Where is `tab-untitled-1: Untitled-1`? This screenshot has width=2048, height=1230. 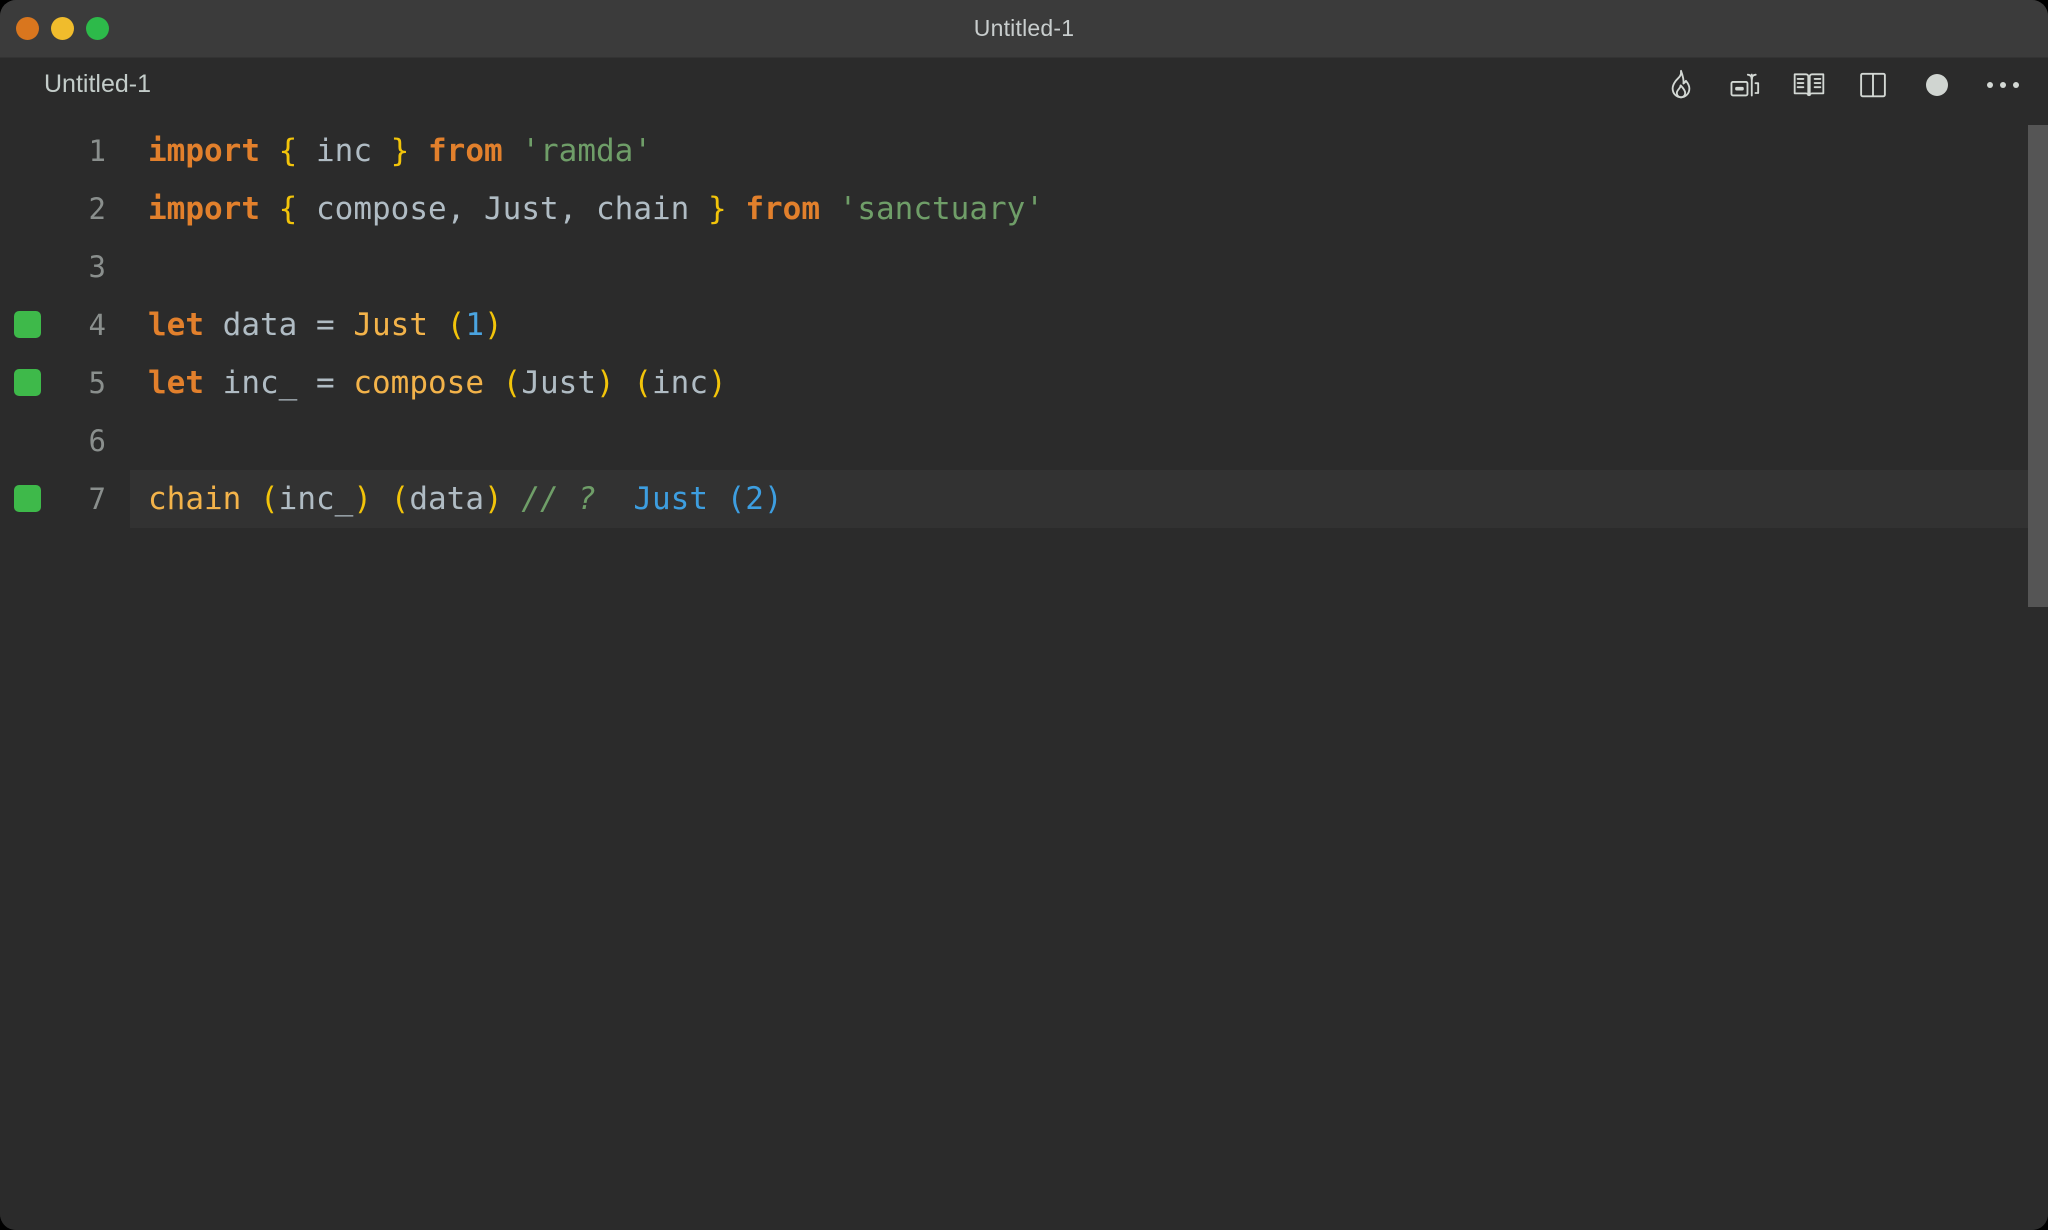
tab-untitled-1: Untitled-1 is located at coordinates (97, 84).